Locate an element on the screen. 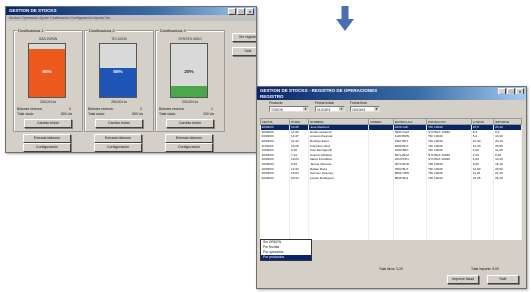 This screenshot has width=531, height=293. product-filter-value: TODOS is located at coordinates (277, 110).